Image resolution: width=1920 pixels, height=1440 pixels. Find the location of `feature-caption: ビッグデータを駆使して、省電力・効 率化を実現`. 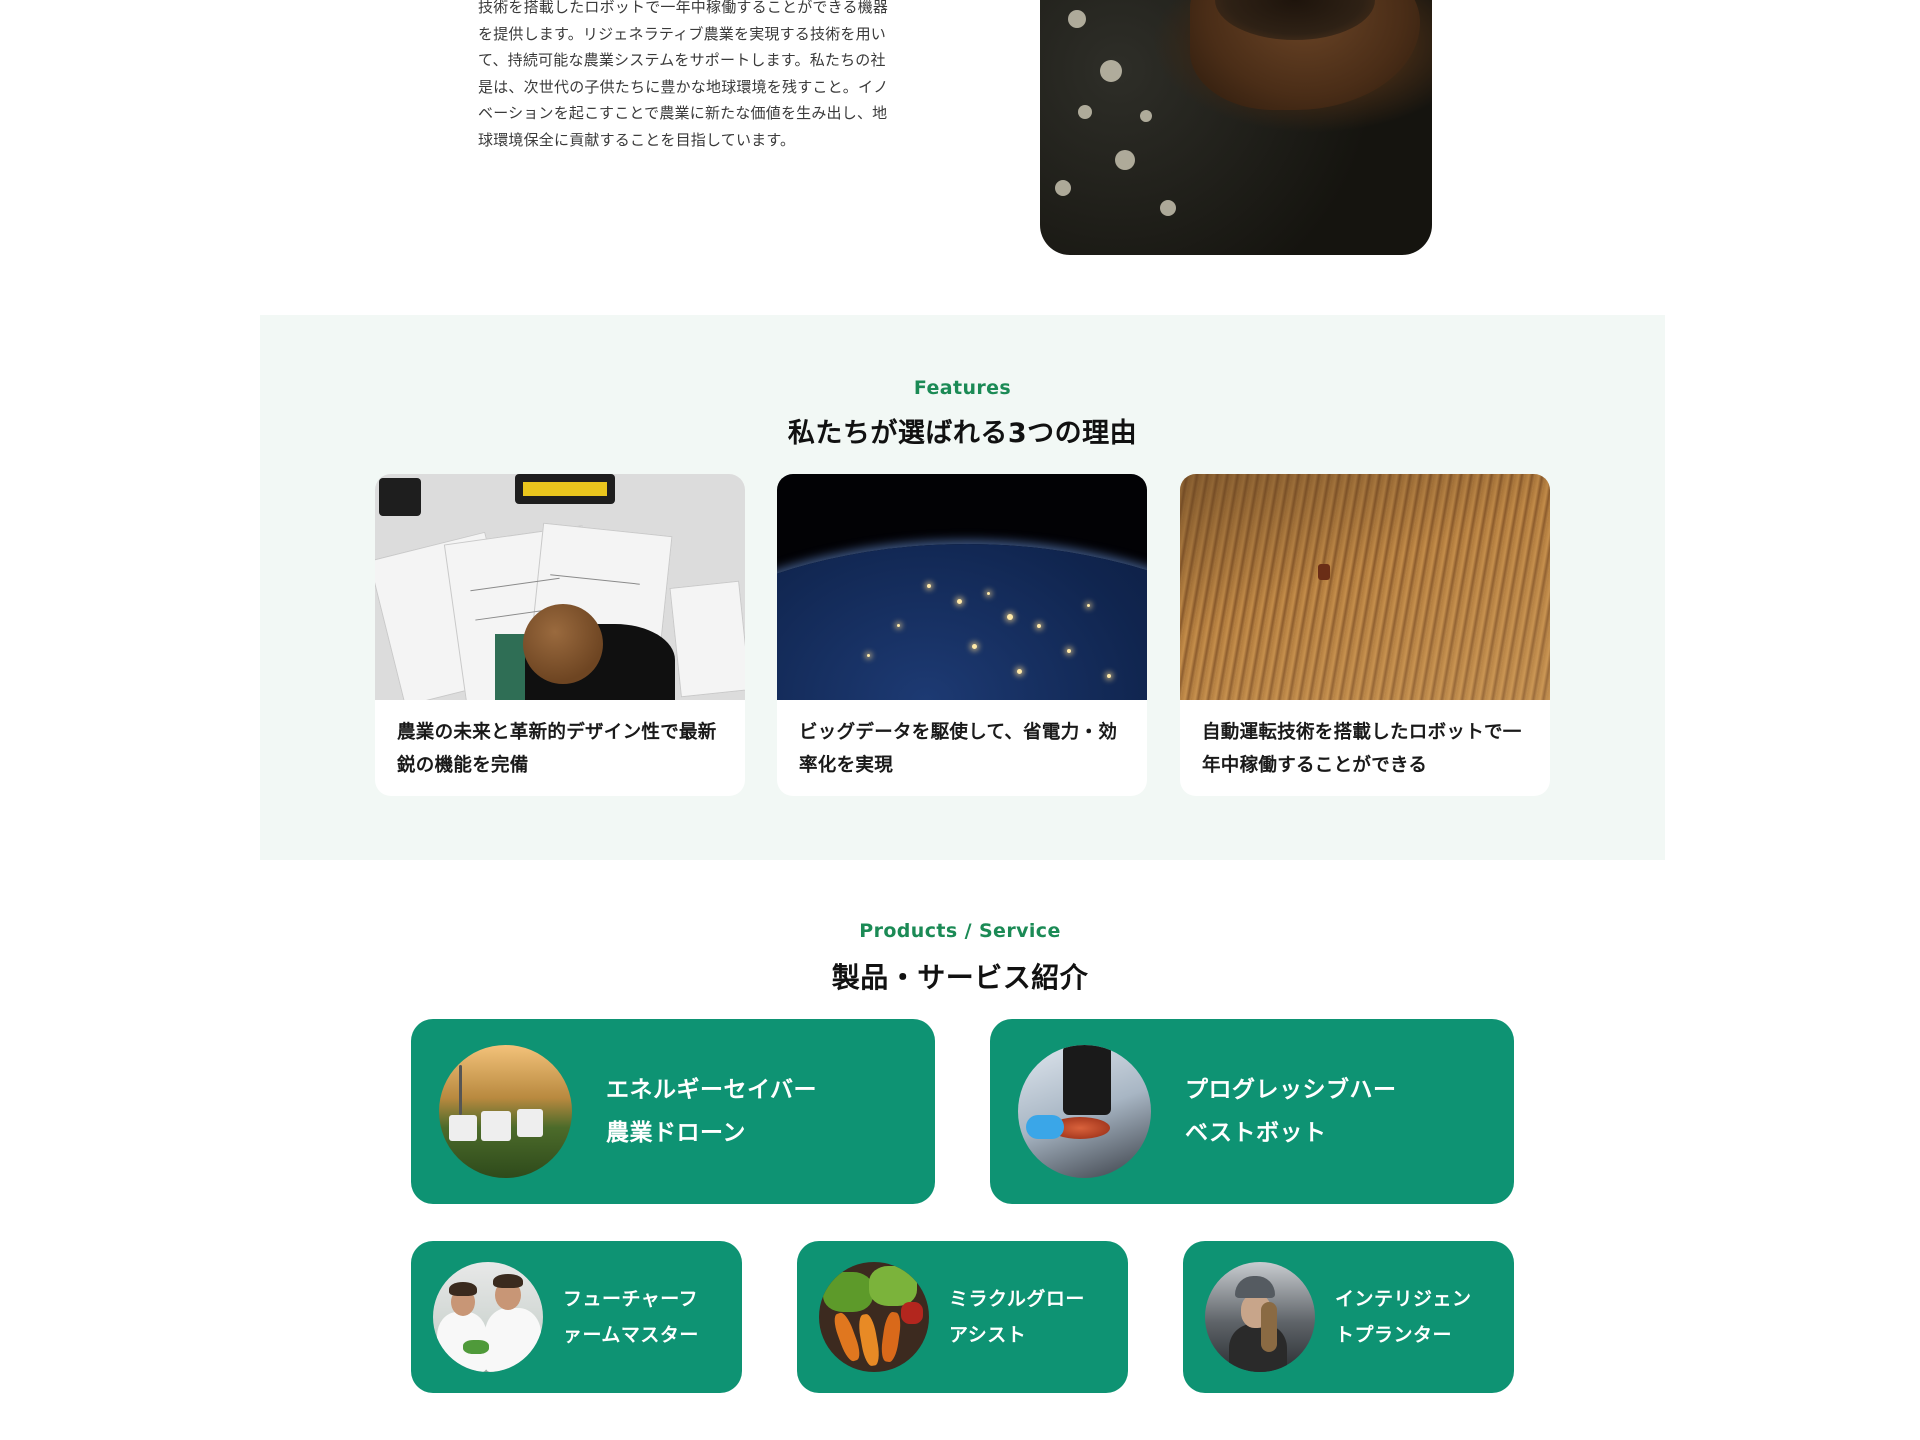

feature-caption: ビッグデータを駆使して、省電力・効 率化を実現 is located at coordinates (958, 749).